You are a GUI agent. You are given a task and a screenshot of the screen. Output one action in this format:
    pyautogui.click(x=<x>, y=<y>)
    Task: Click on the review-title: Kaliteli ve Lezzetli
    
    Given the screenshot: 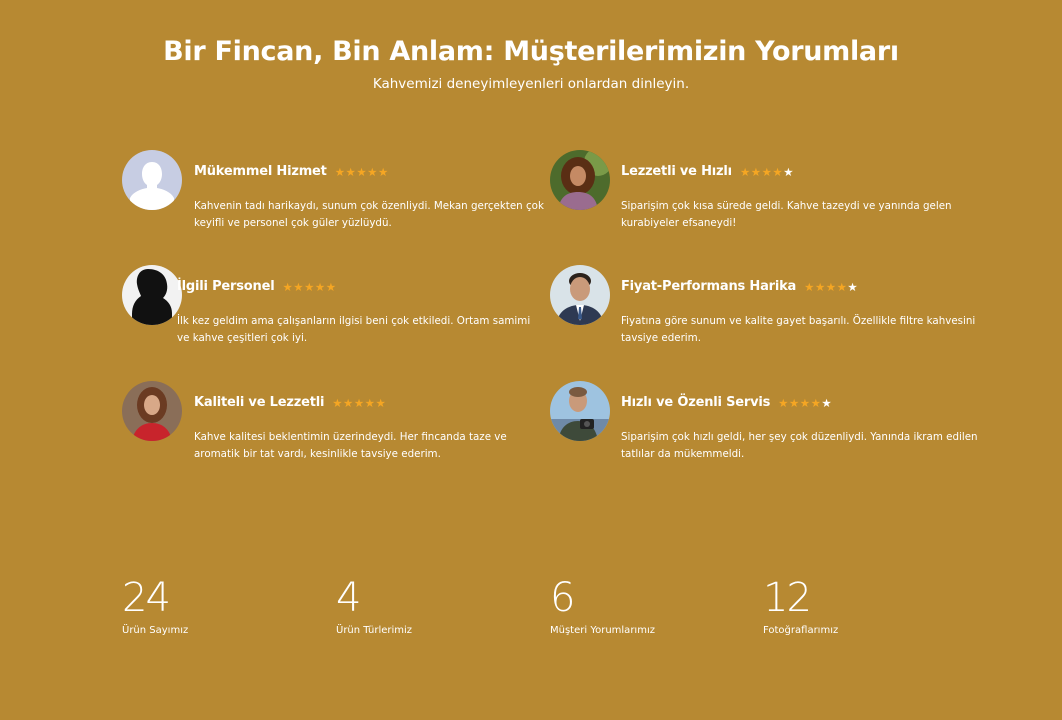 What is the action you would take?
    pyautogui.click(x=259, y=402)
    